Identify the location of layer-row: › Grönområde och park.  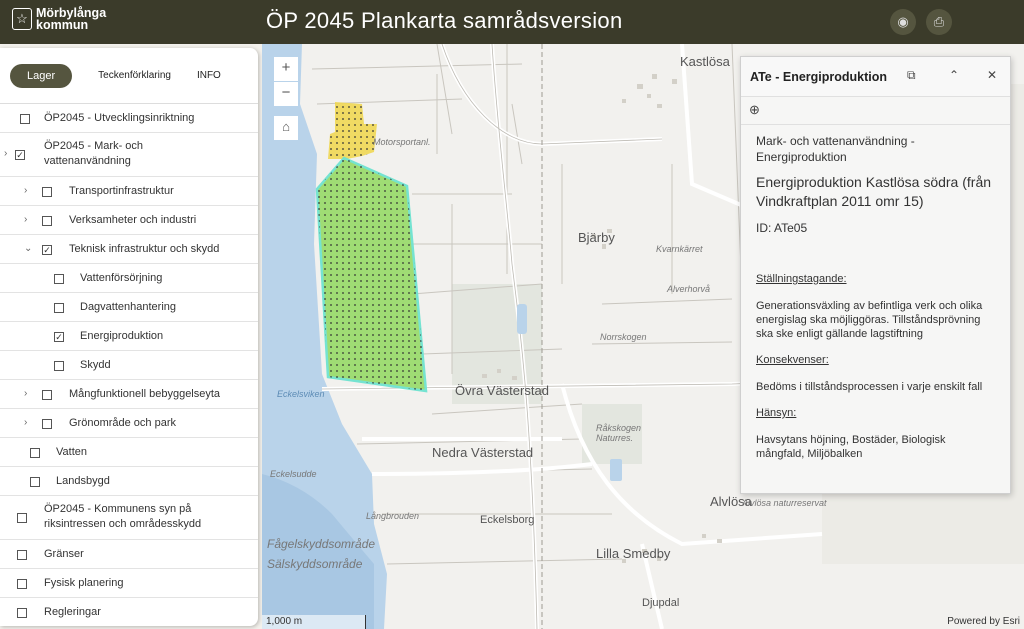
(129, 423).